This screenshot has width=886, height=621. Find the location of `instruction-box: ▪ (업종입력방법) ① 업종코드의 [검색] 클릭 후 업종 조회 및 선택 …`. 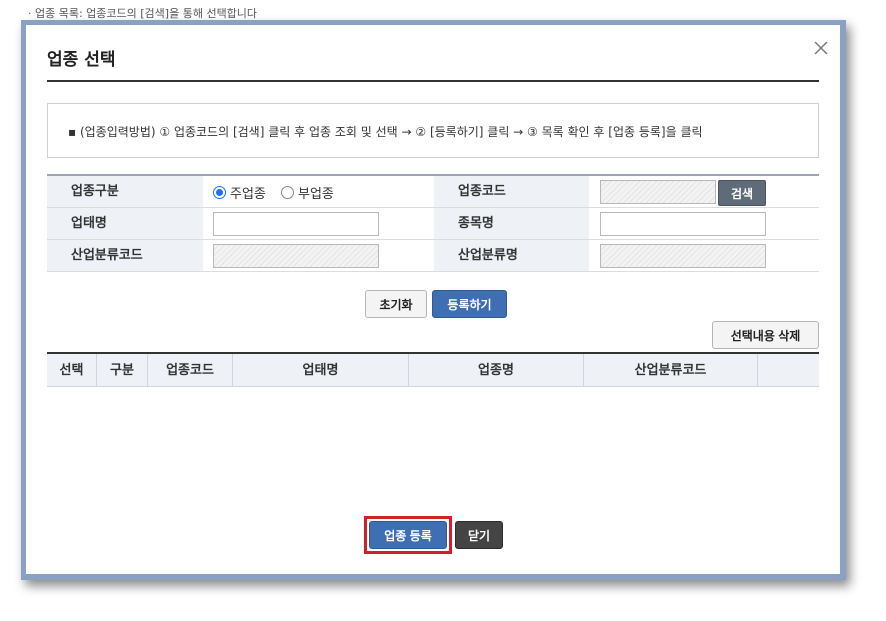

instruction-box: ▪ (업종입력방법) ① 업종코드의 [검색] 클릭 후 업종 조회 및 선택 … is located at coordinates (433, 130).